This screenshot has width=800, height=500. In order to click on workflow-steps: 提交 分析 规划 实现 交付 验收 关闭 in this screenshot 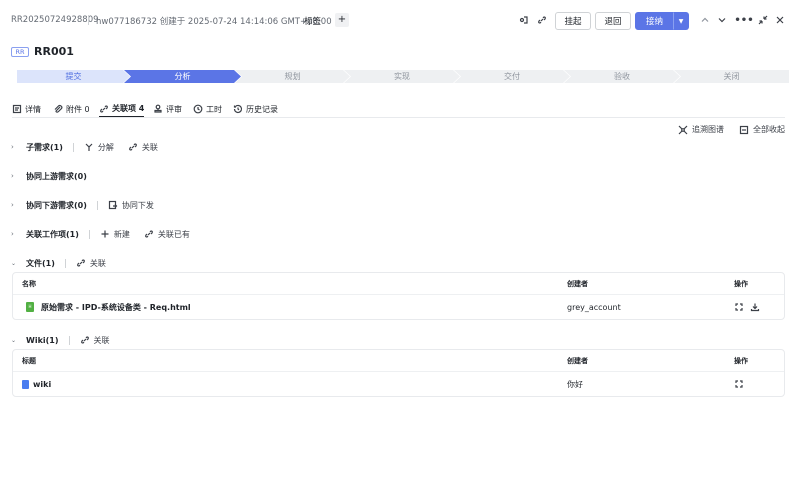, I will do `click(403, 76)`.